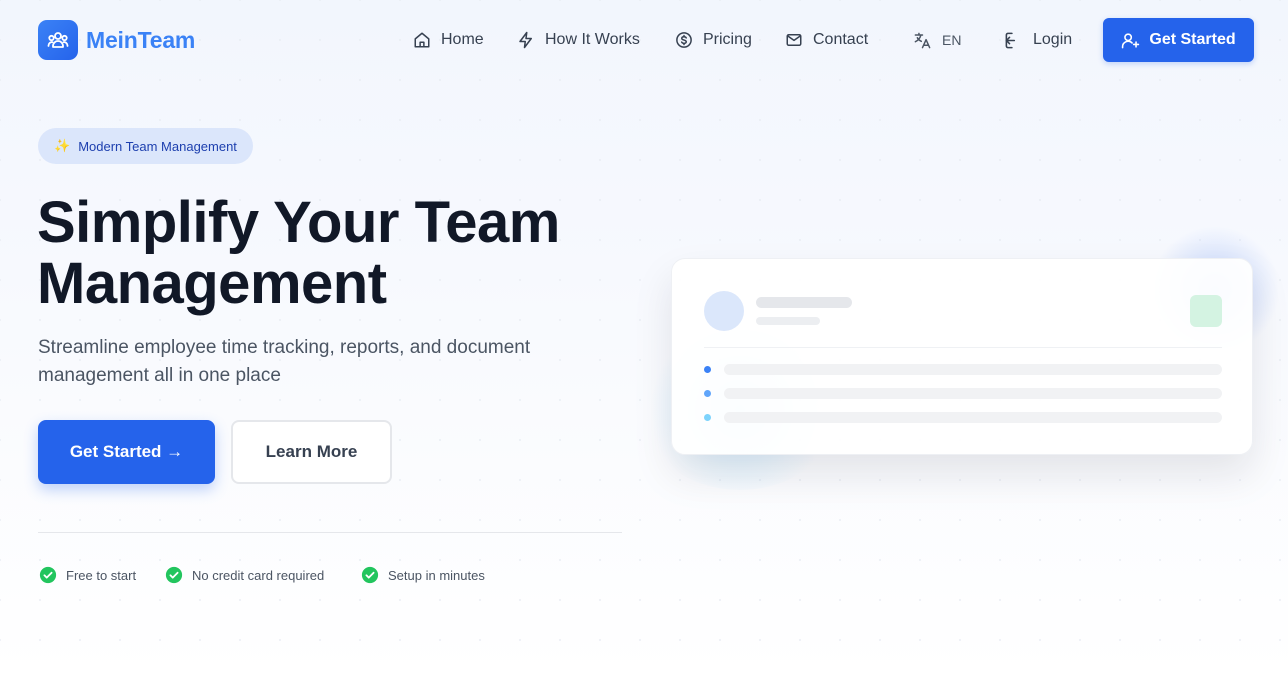  What do you see at coordinates (684, 40) in the screenshot?
I see `dollar-icon` at bounding box center [684, 40].